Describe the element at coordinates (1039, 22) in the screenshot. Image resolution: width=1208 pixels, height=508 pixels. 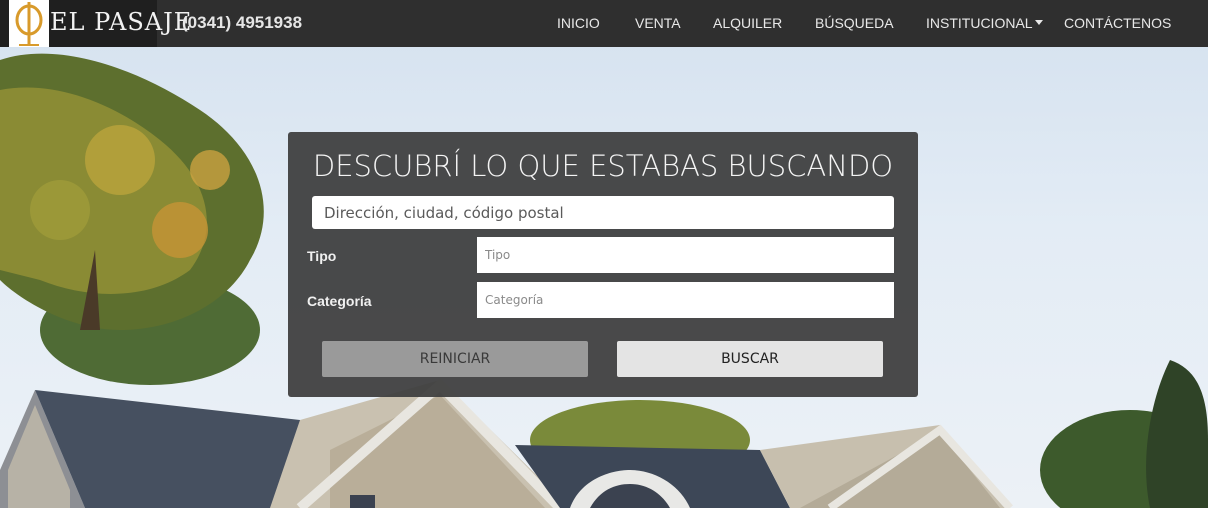
I see `caret-down-icon` at that location.